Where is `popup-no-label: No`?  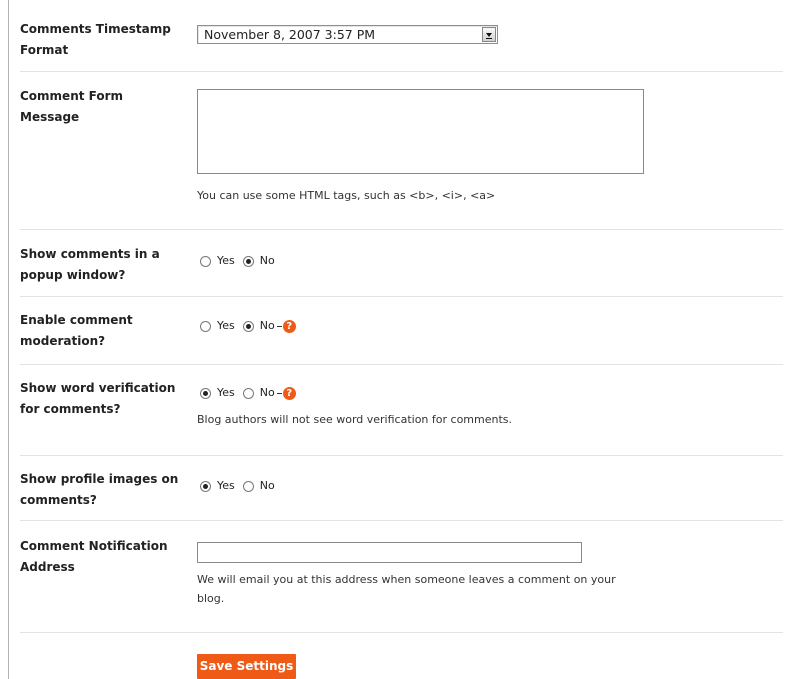 popup-no-label: No is located at coordinates (267, 261).